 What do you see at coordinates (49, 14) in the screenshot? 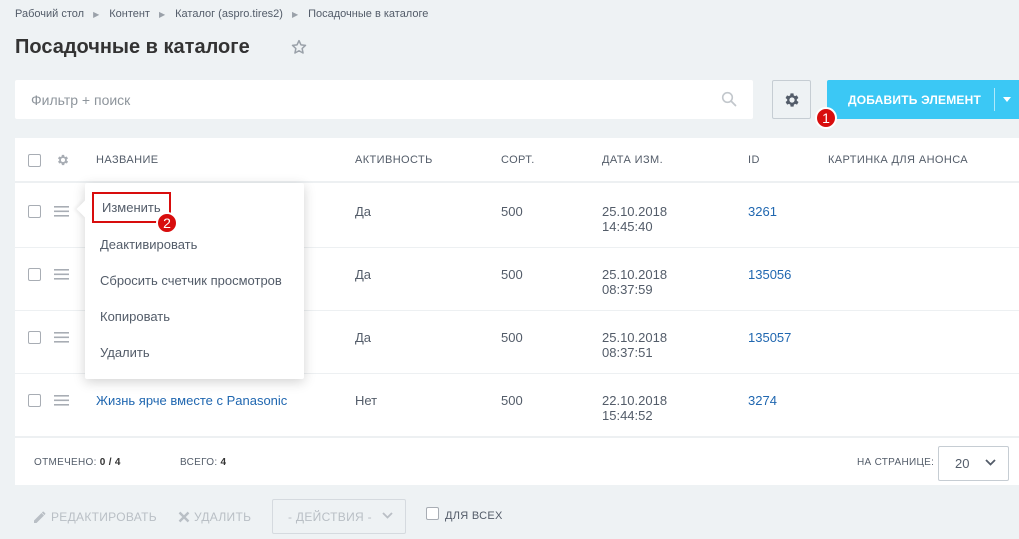
I see `breadcrumb-item-desktop: Рабочий стол` at bounding box center [49, 14].